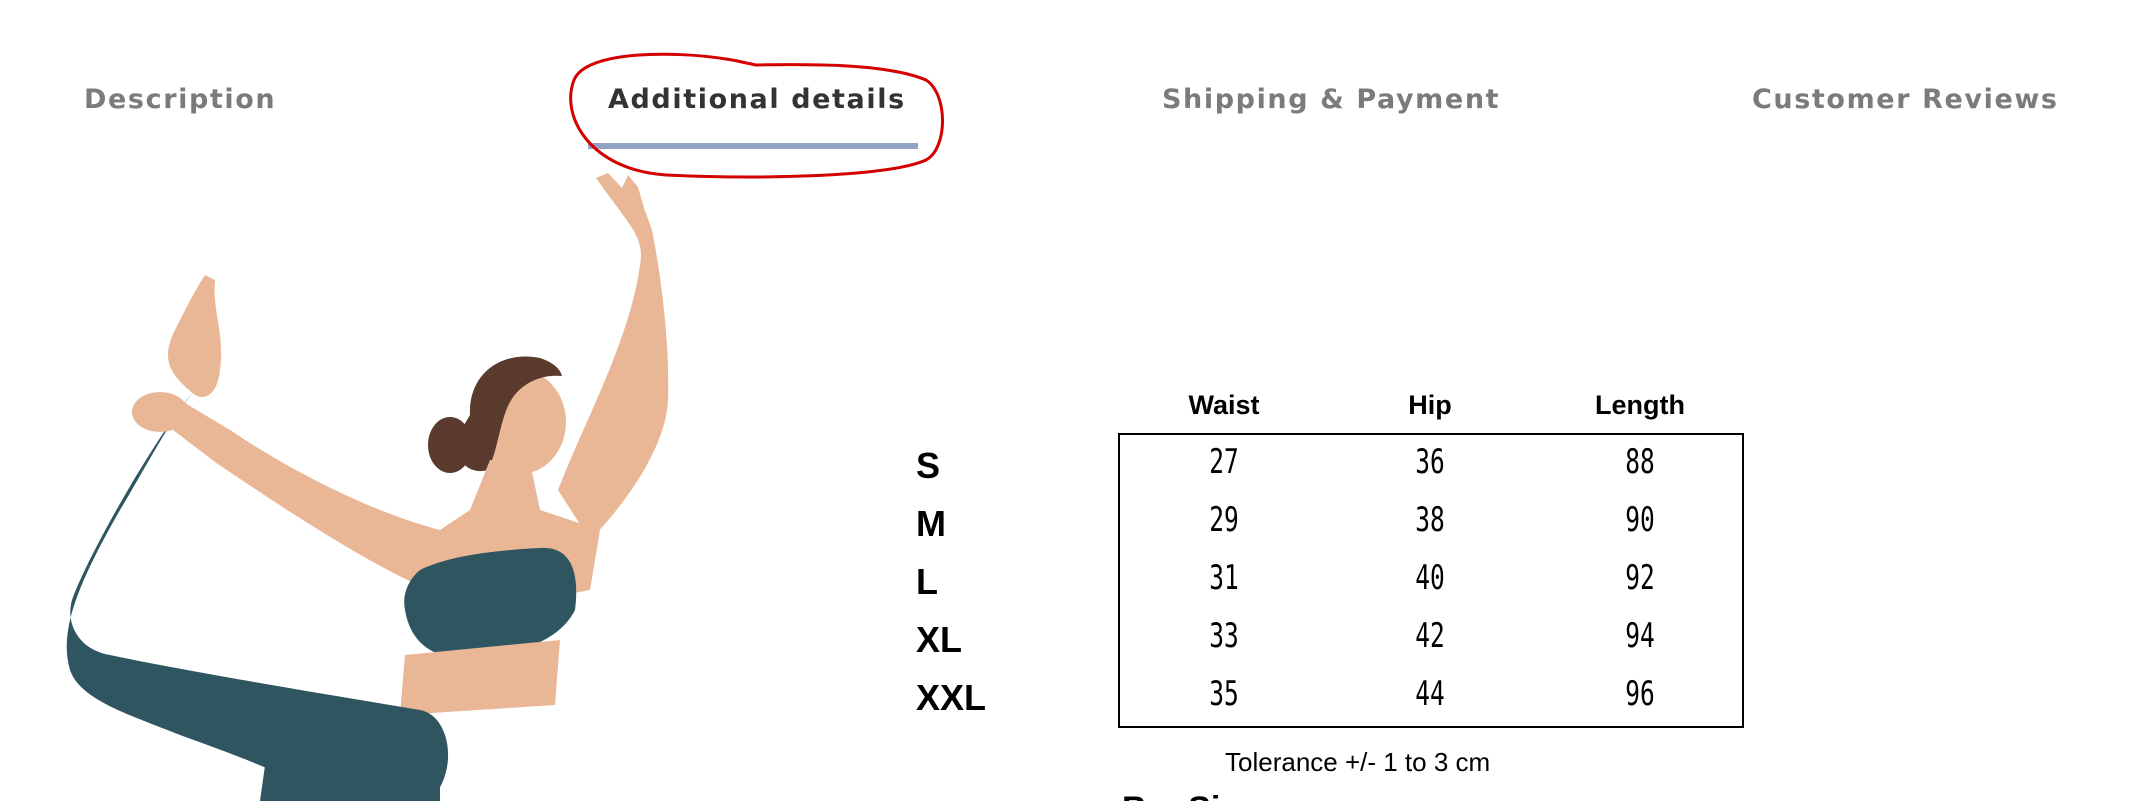 Image resolution: width=2140 pixels, height=801 pixels. I want to click on cell-s-hip: 36, so click(1430, 462).